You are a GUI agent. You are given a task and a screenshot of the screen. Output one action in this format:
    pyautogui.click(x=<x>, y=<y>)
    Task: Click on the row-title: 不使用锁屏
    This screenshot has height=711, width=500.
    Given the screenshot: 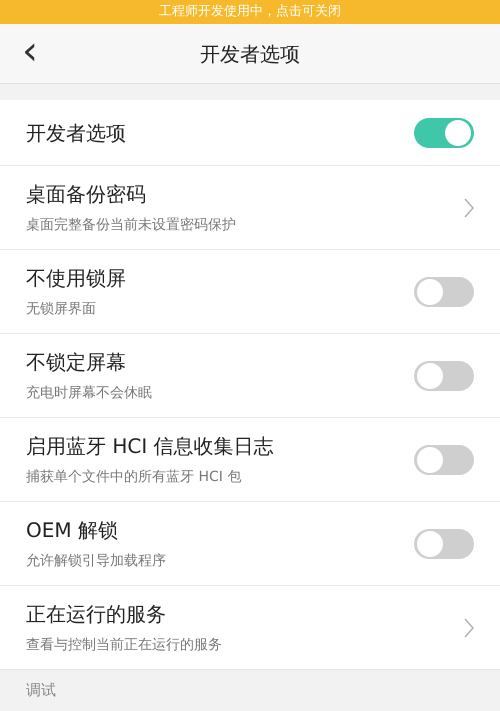 What is the action you would take?
    pyautogui.click(x=76, y=278)
    